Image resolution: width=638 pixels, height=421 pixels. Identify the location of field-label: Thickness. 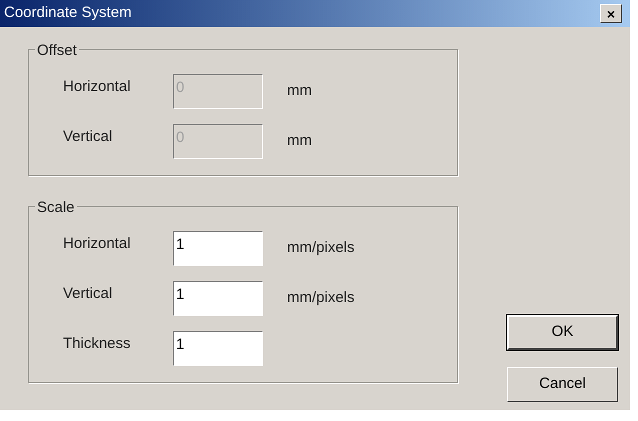
(97, 344).